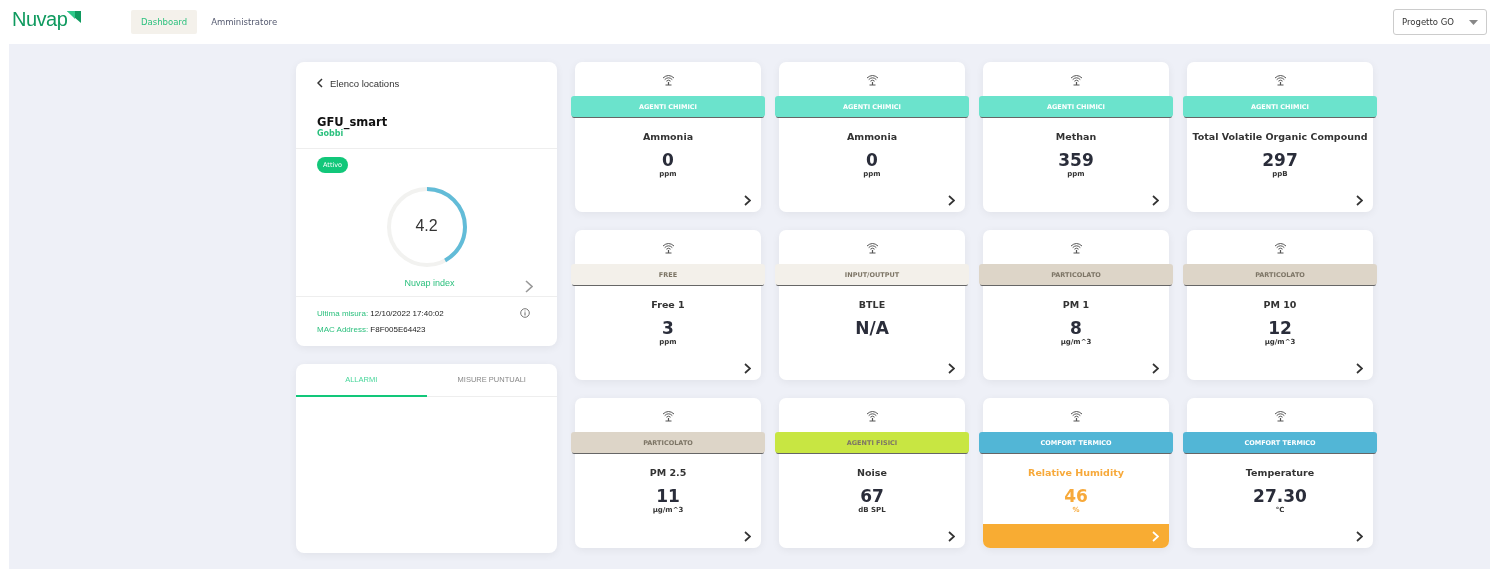 This screenshot has width=1495, height=569. I want to click on sensor-name: BTLE, so click(872, 304).